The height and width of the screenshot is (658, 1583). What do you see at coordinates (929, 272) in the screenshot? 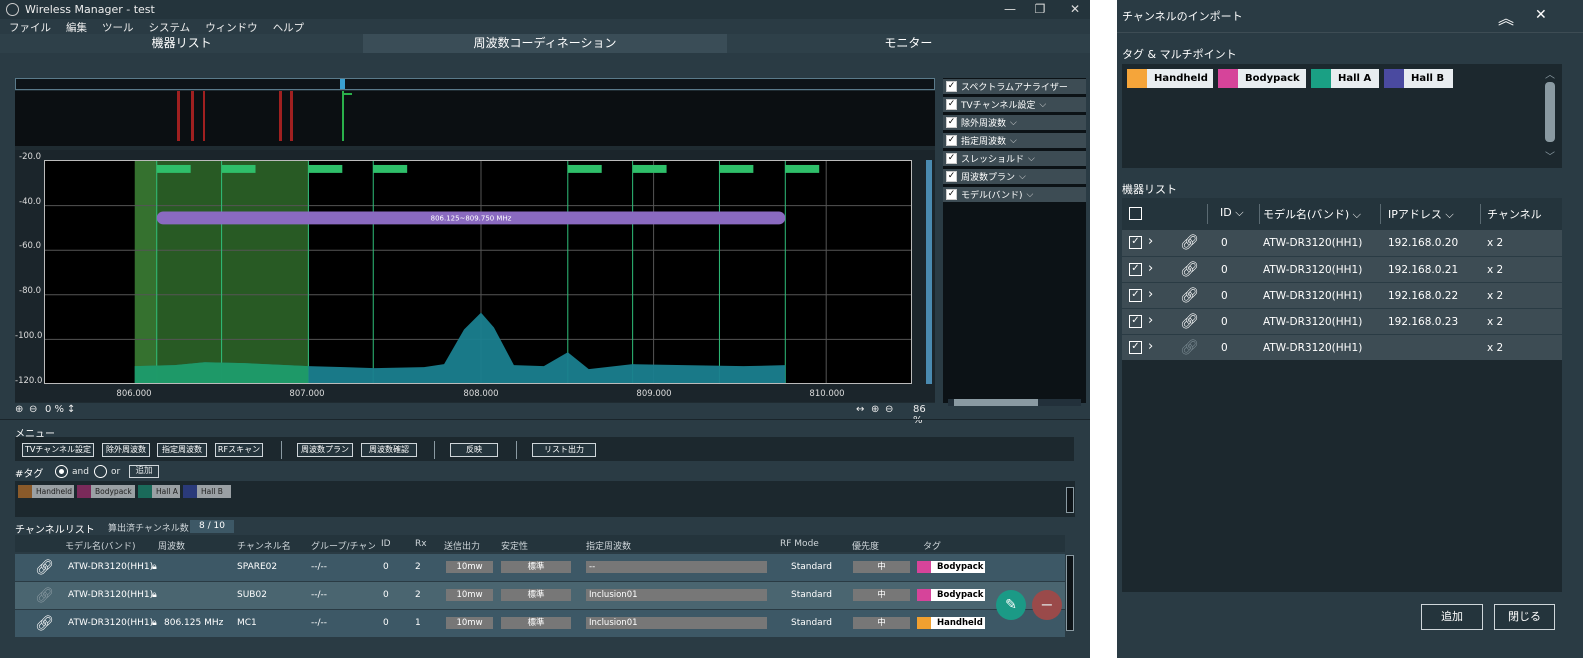
I see `plot-scrollbar` at bounding box center [929, 272].